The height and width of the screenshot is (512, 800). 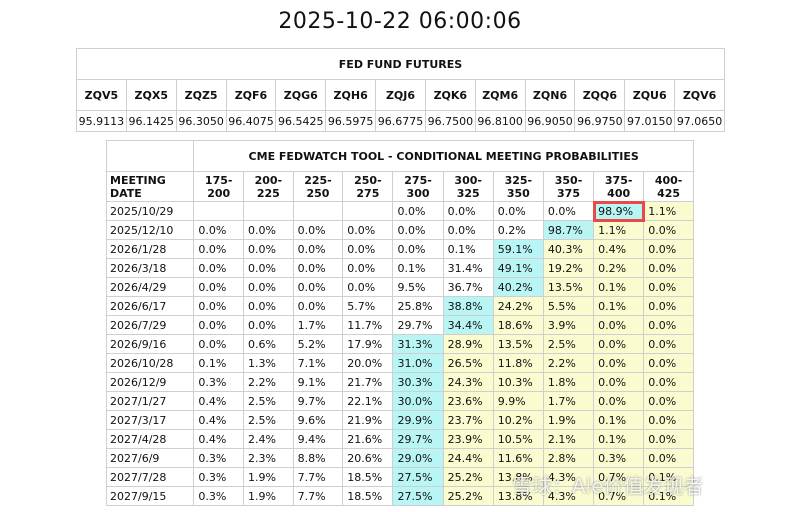 What do you see at coordinates (468, 382) in the screenshot?
I see `probability-cell: 24.3%` at bounding box center [468, 382].